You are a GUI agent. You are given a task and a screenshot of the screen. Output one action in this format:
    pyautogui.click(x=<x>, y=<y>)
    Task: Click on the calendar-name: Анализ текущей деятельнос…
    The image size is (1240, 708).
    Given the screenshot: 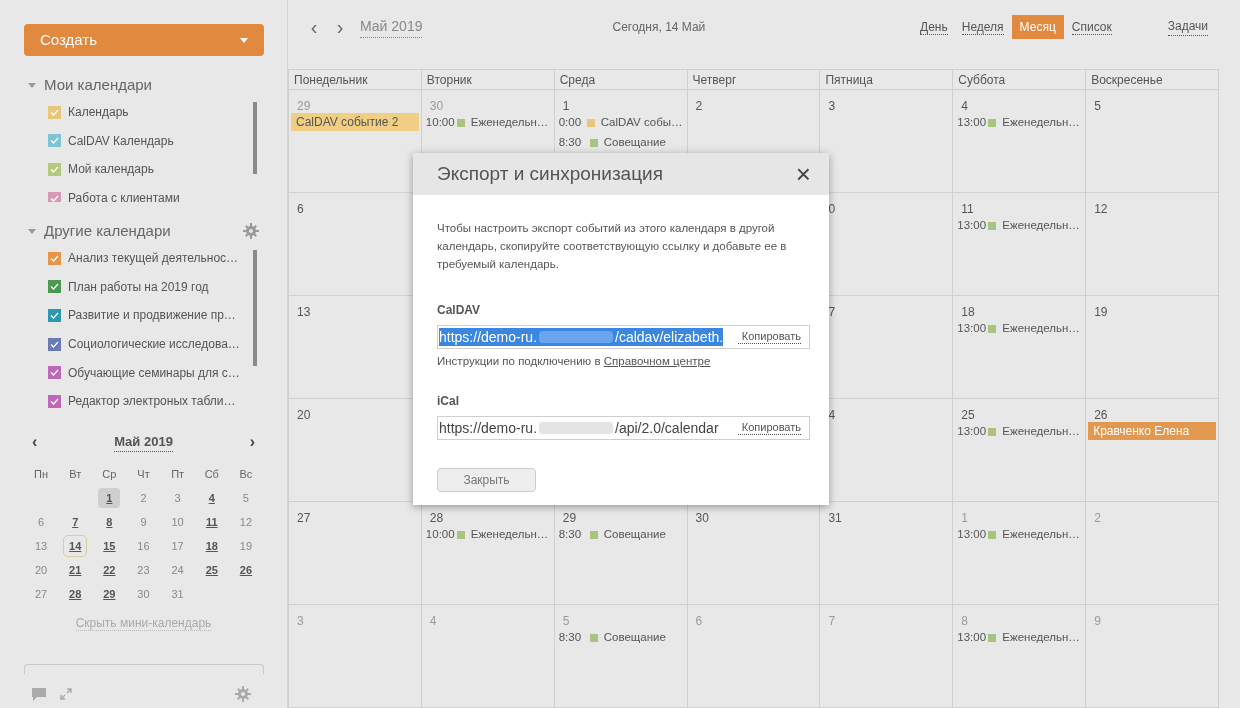 What is the action you would take?
    pyautogui.click(x=153, y=258)
    